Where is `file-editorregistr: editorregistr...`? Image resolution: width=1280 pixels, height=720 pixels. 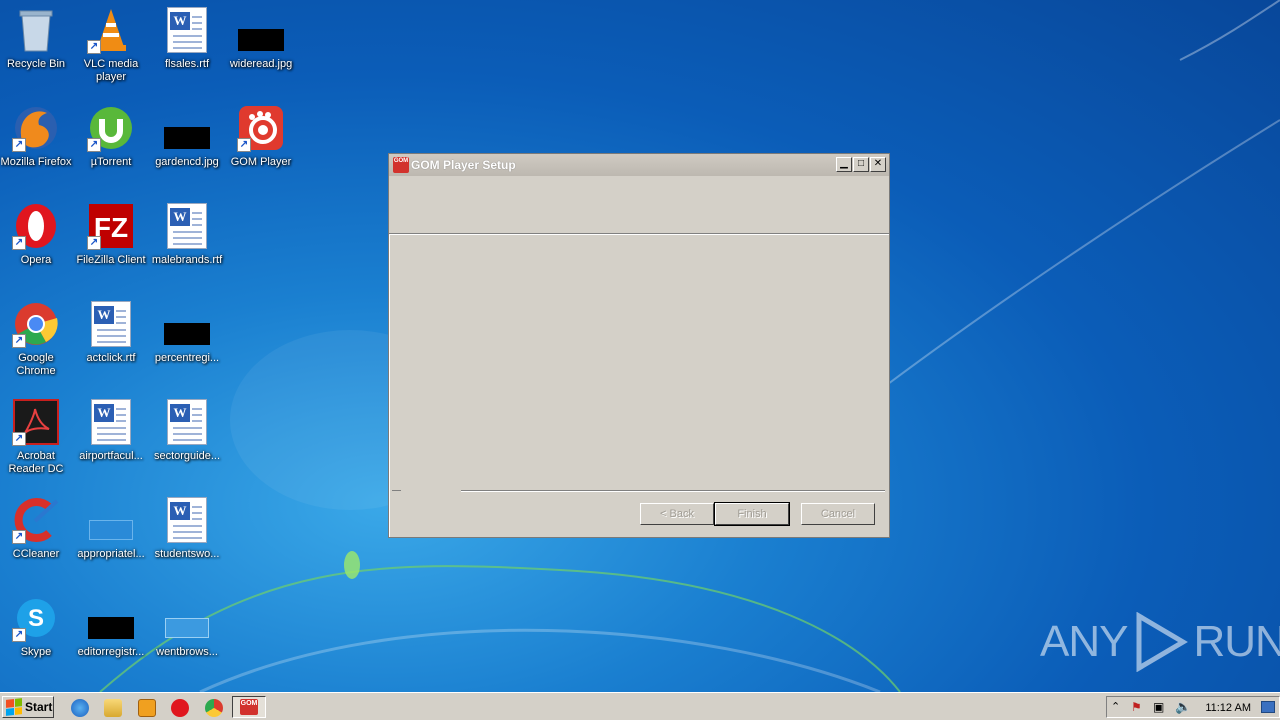 file-editorregistr: editorregistr... is located at coordinates (111, 640).